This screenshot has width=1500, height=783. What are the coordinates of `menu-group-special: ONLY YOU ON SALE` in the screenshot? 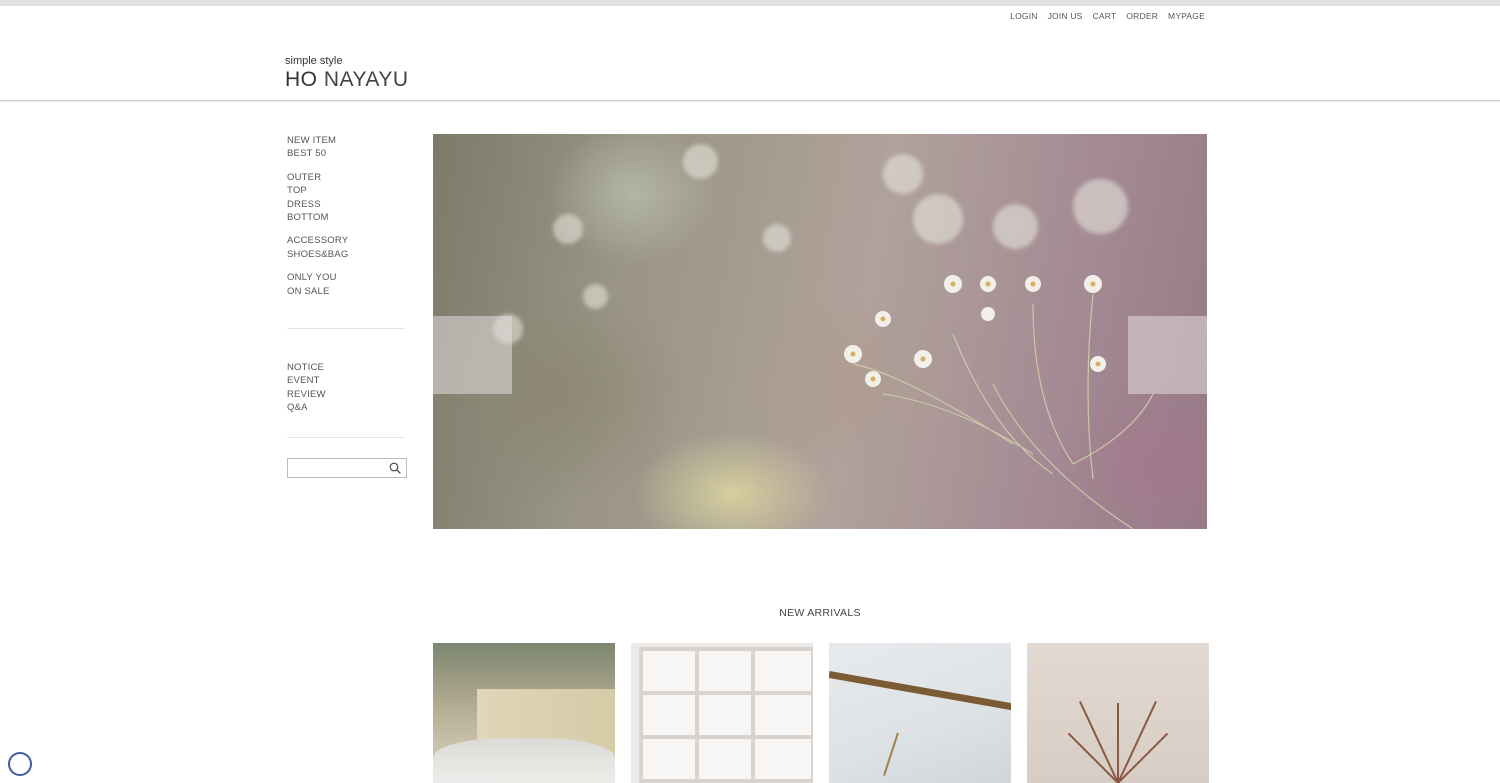 It's located at (347, 284).